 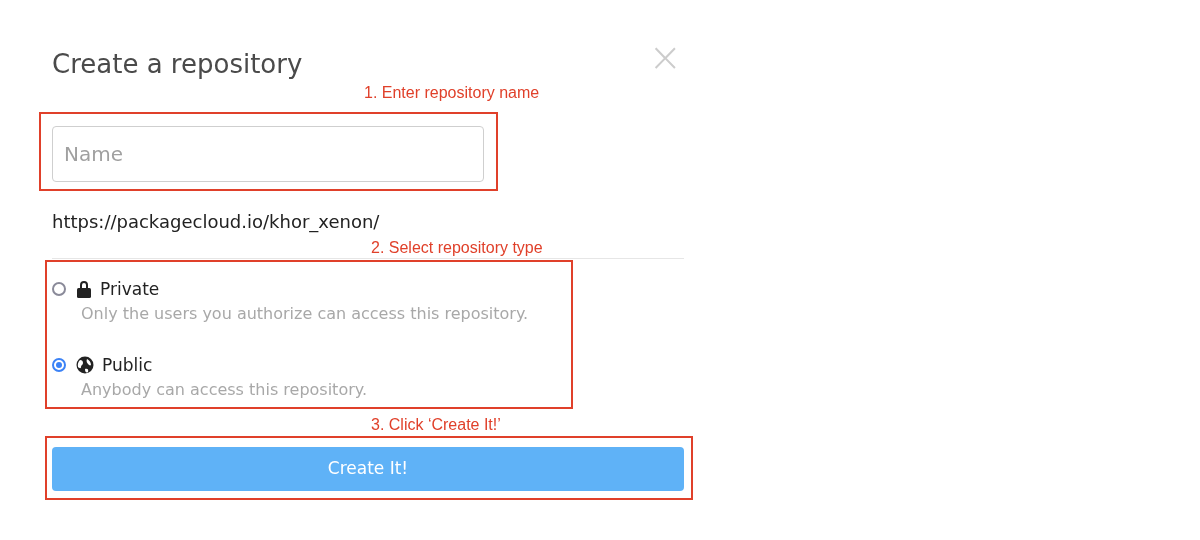 What do you see at coordinates (368, 469) in the screenshot?
I see `create-button: Create It!` at bounding box center [368, 469].